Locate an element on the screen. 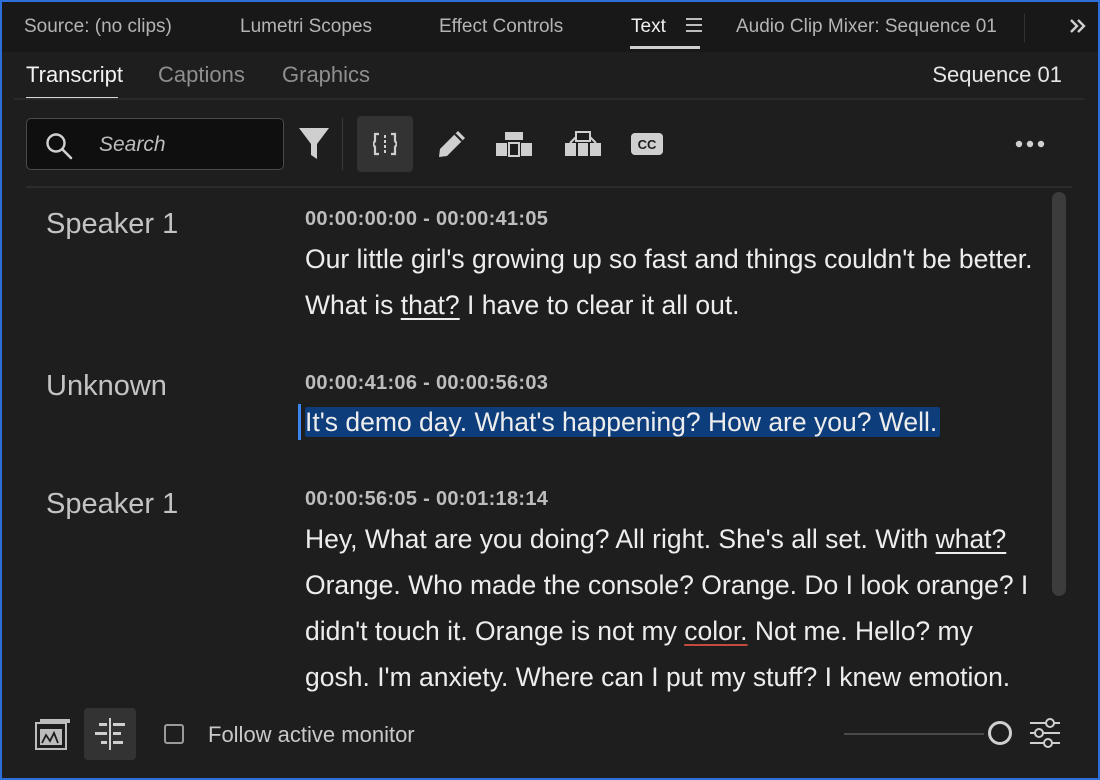 Image resolution: width=1100 pixels, height=780 pixels. edit-button is located at coordinates (452, 144).